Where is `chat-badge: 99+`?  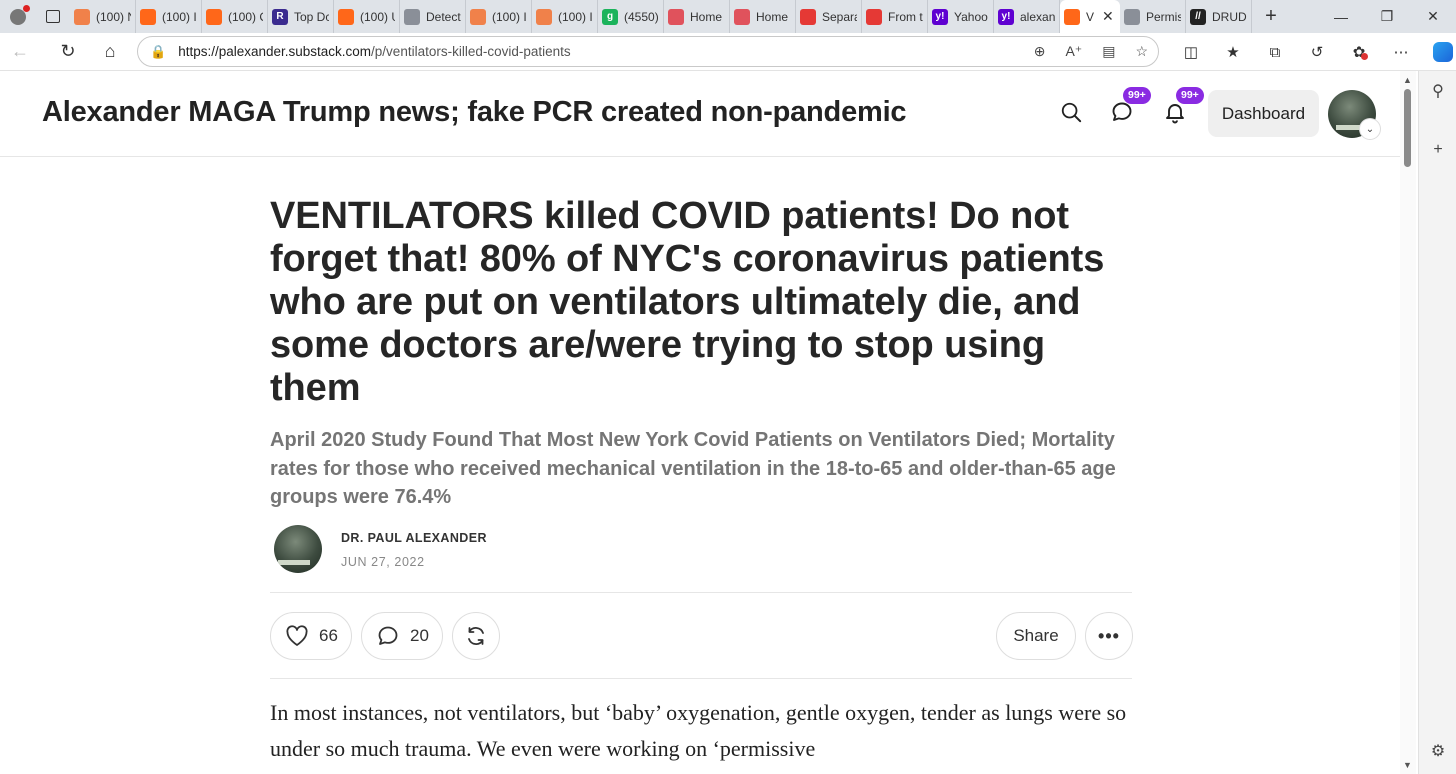 chat-badge: 99+ is located at coordinates (1137, 95).